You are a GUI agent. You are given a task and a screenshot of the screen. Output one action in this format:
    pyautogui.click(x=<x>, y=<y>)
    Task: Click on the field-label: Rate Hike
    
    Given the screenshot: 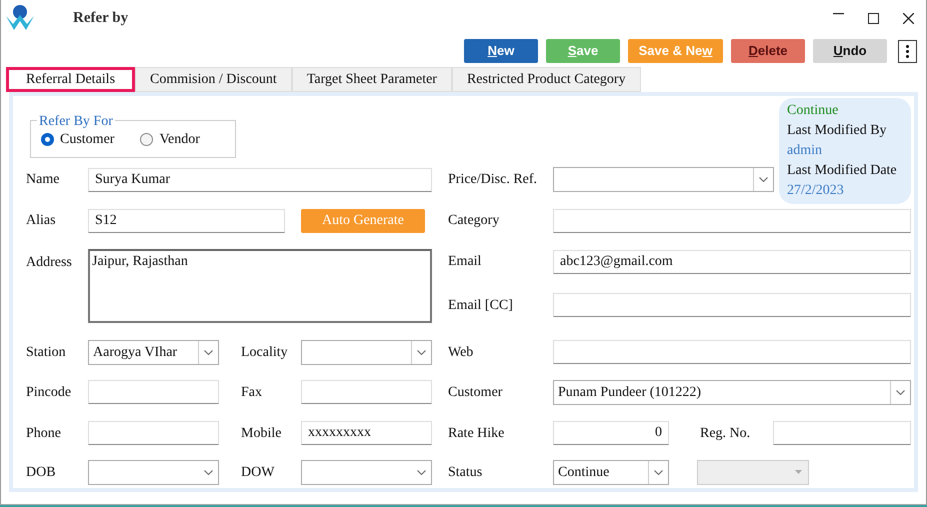 What is the action you would take?
    pyautogui.click(x=477, y=433)
    